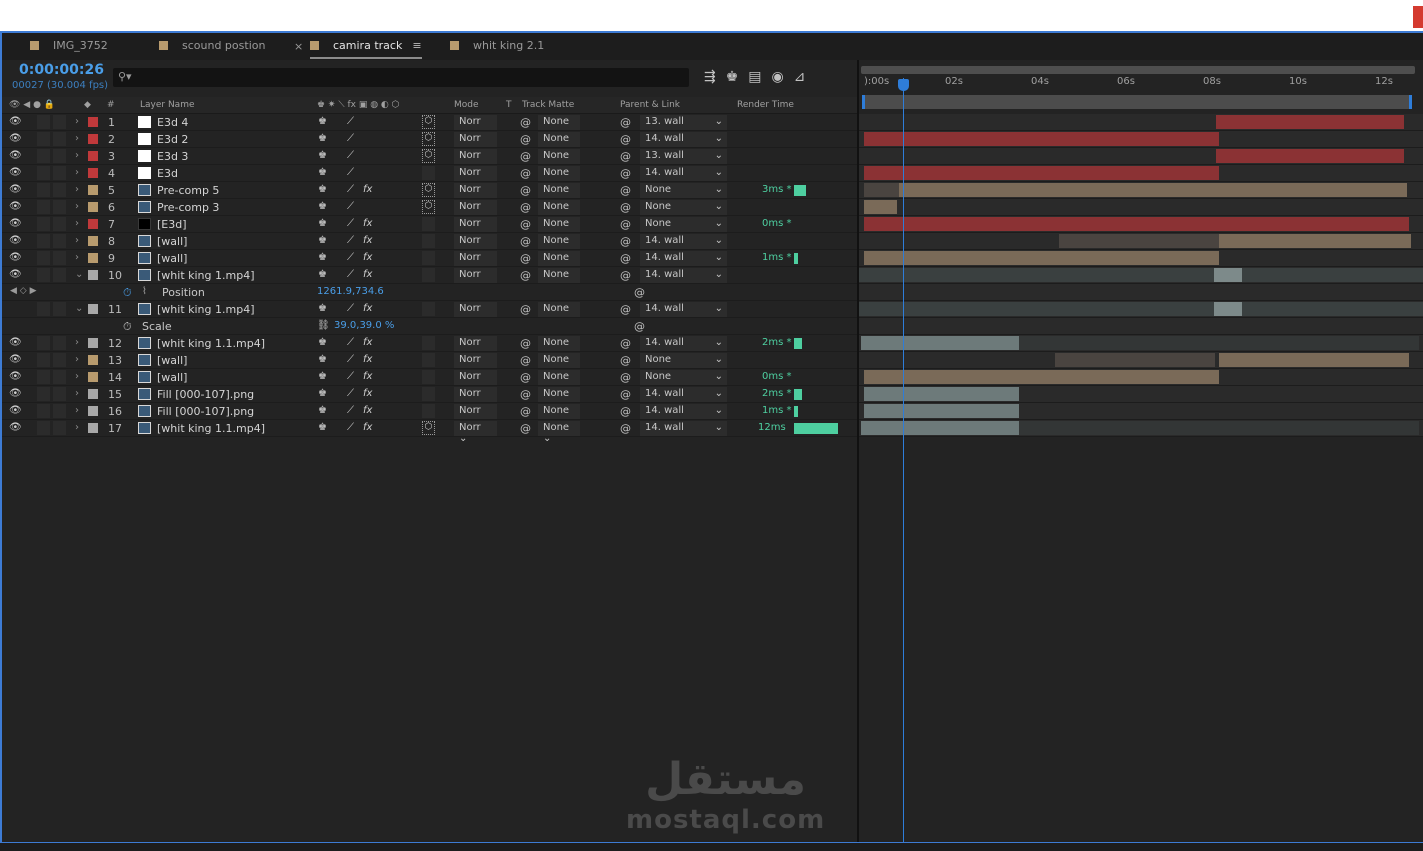 This screenshot has width=1423, height=851. I want to click on layer-name: [whit king 1.1.mp4], so click(211, 343).